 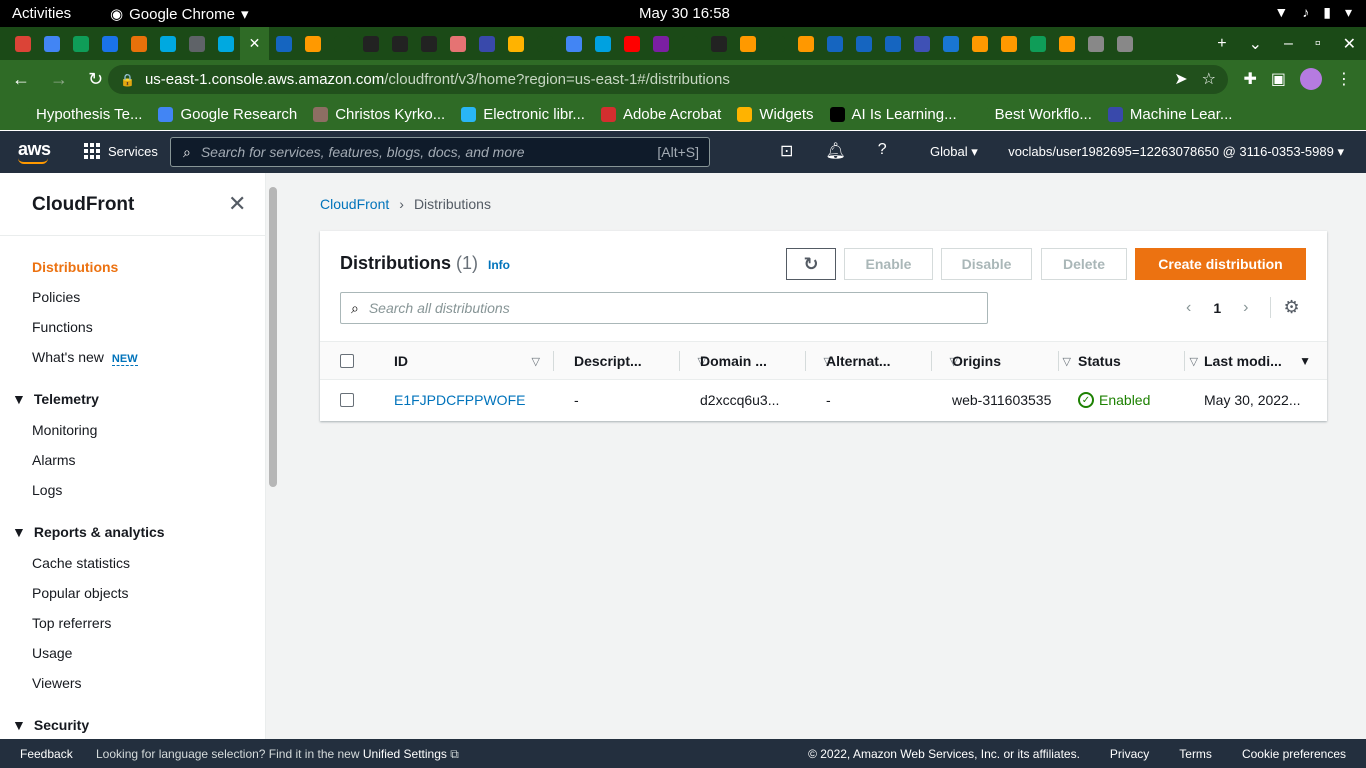 What do you see at coordinates (1344, 79) in the screenshot?
I see `menu-icon: ⋮` at bounding box center [1344, 79].